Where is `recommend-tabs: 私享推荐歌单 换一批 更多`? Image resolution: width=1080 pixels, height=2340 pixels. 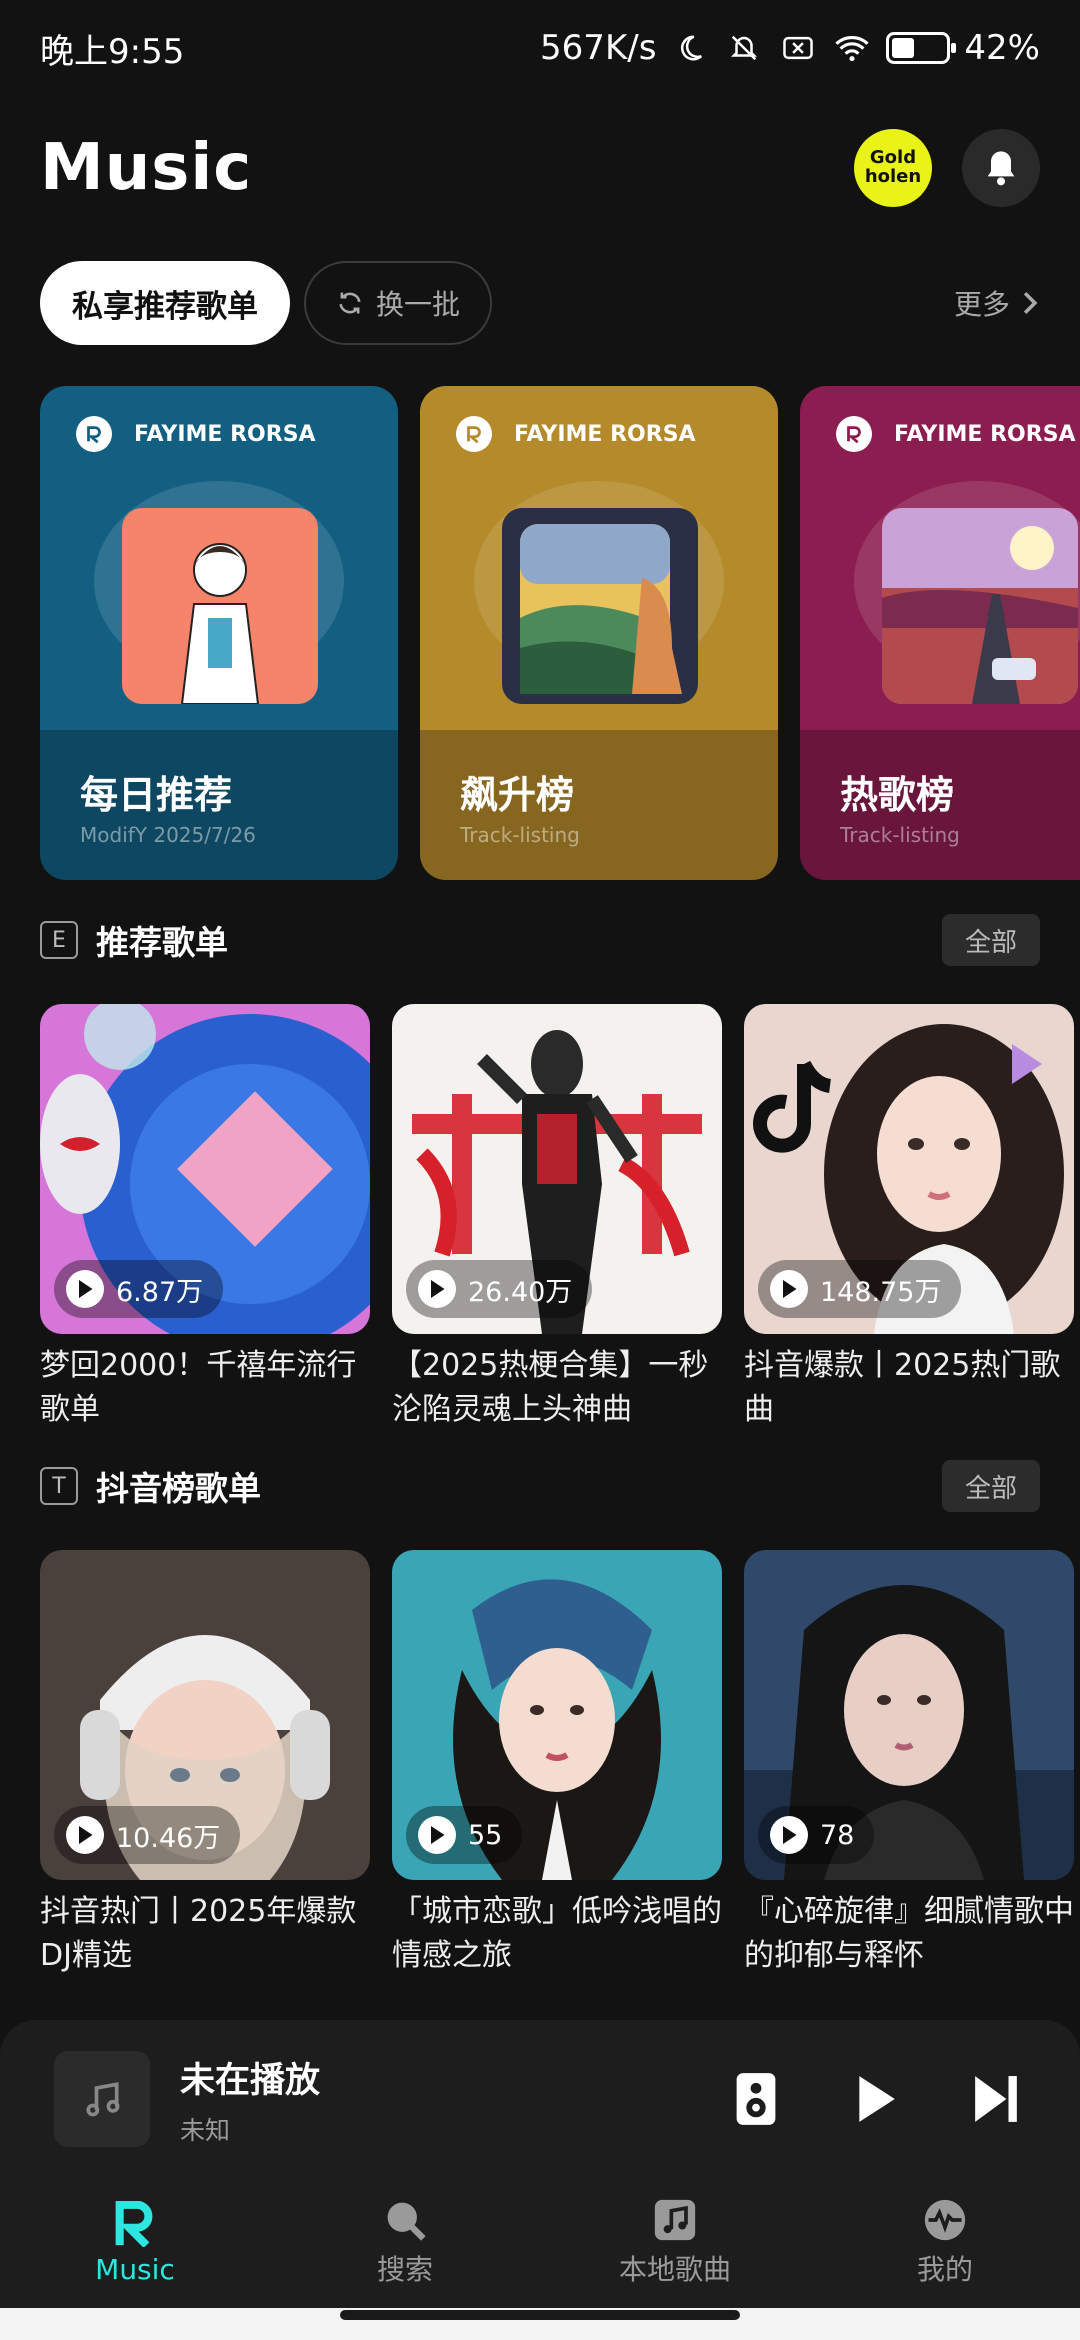 recommend-tabs: 私享推荐歌单 换一批 更多 is located at coordinates (540, 303).